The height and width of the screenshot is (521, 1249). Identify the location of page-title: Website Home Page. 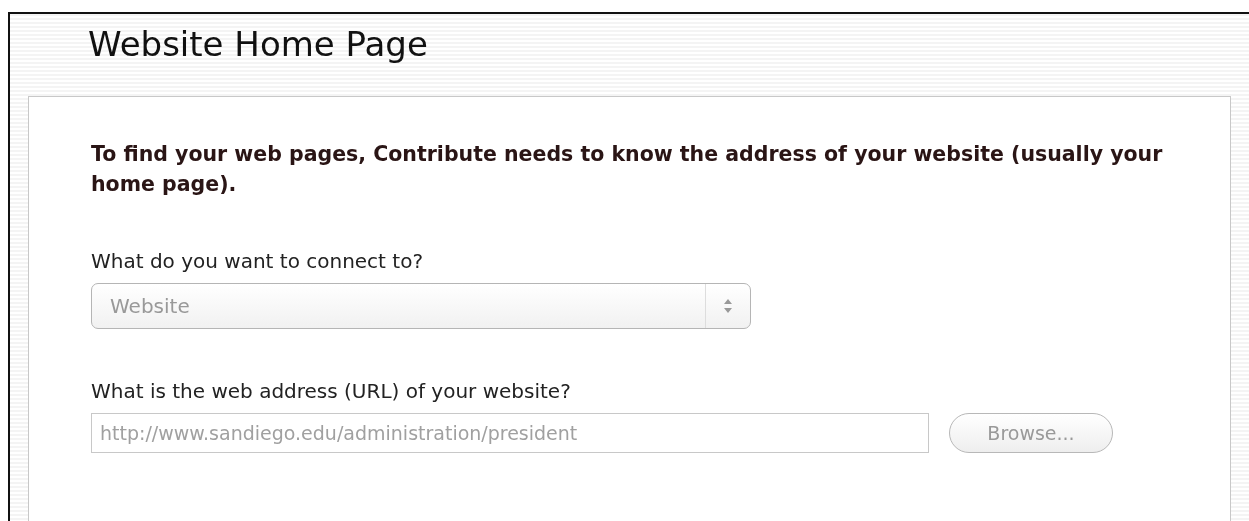
(258, 44).